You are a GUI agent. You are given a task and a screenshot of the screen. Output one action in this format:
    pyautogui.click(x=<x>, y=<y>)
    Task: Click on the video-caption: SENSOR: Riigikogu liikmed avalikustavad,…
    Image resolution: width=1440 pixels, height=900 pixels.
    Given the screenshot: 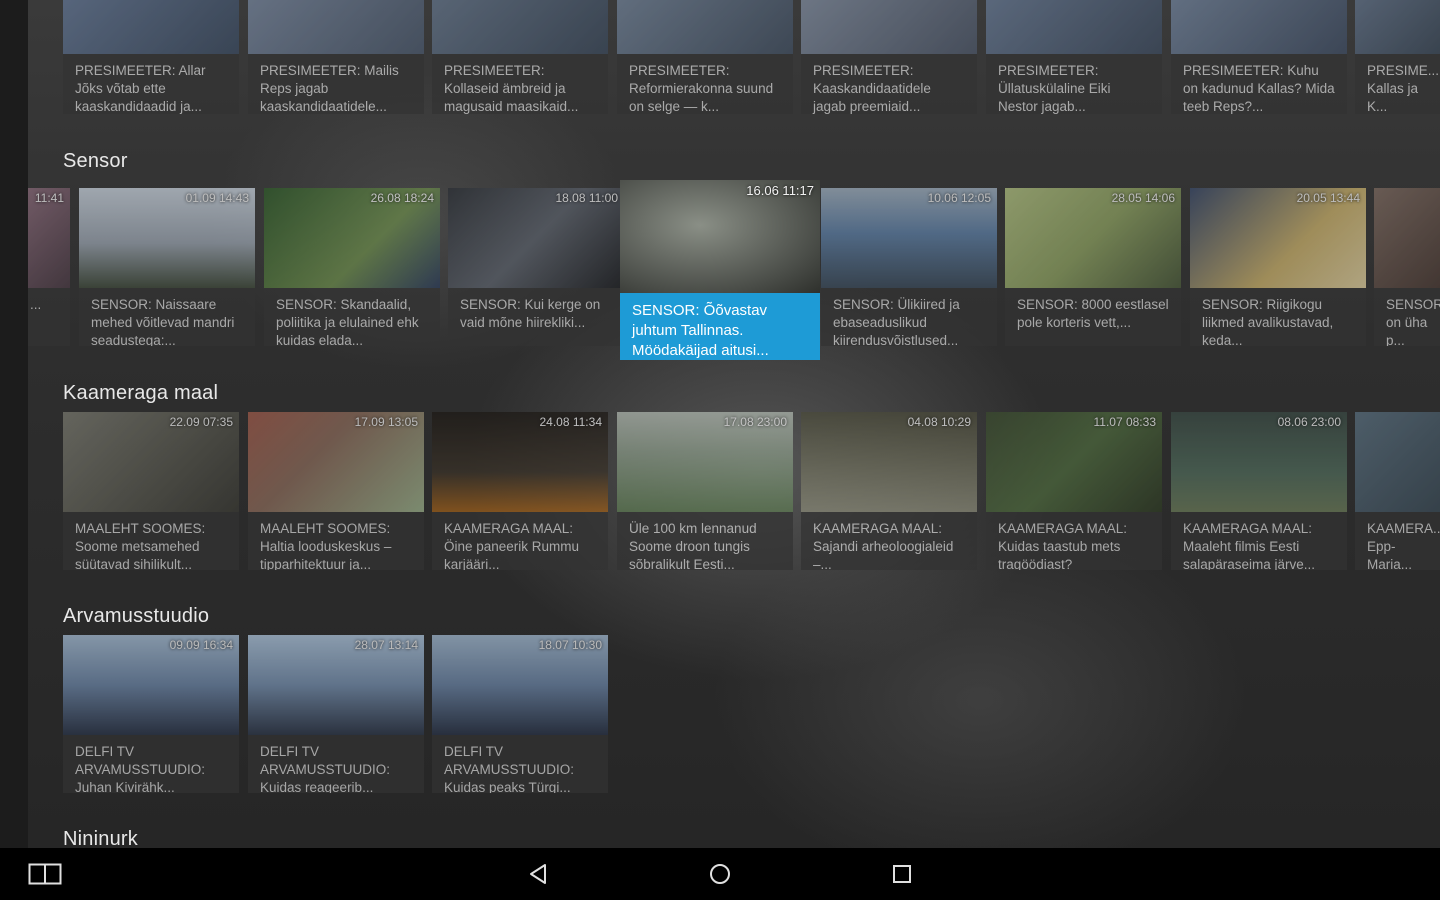 What is the action you would take?
    pyautogui.click(x=1278, y=317)
    